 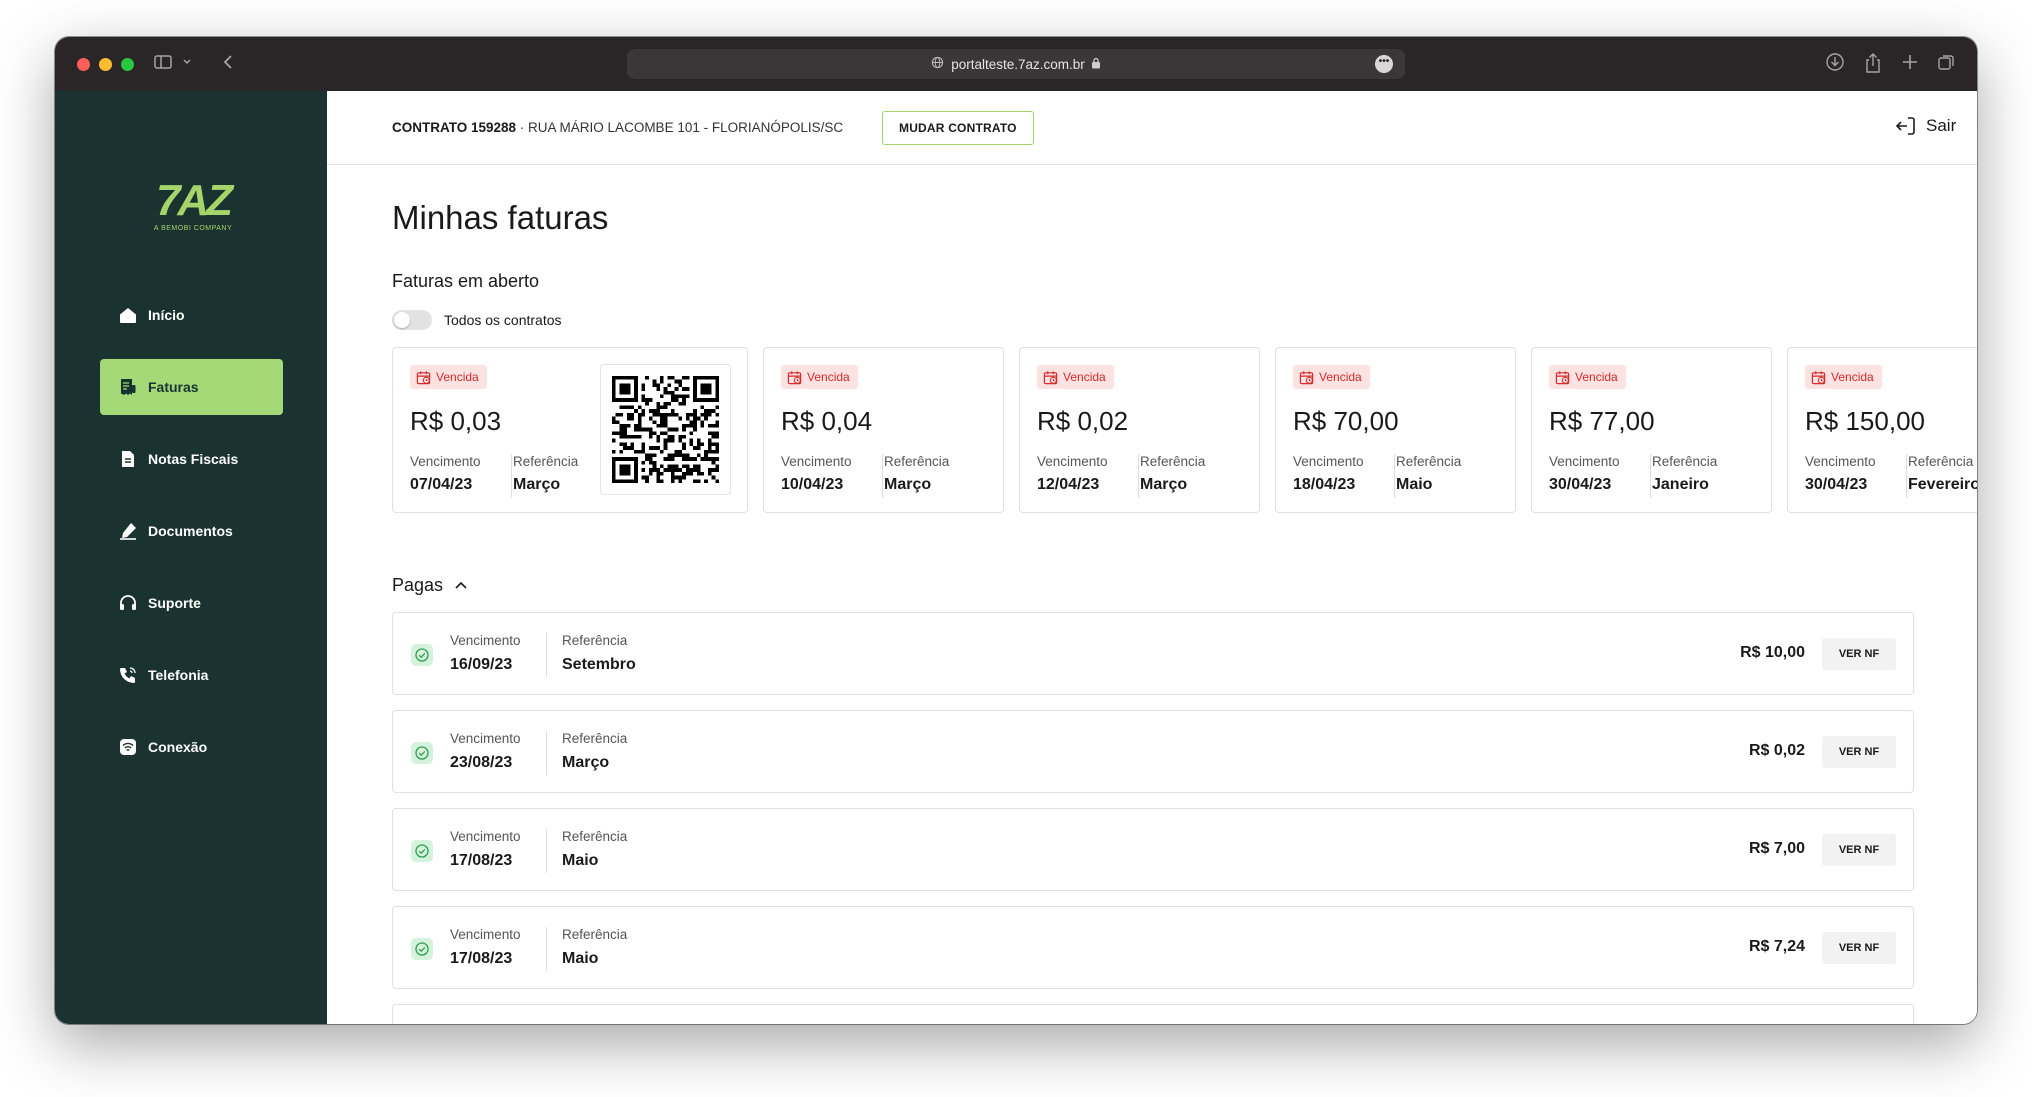 I want to click on reference-month: Fevereiro, so click(x=1942, y=484).